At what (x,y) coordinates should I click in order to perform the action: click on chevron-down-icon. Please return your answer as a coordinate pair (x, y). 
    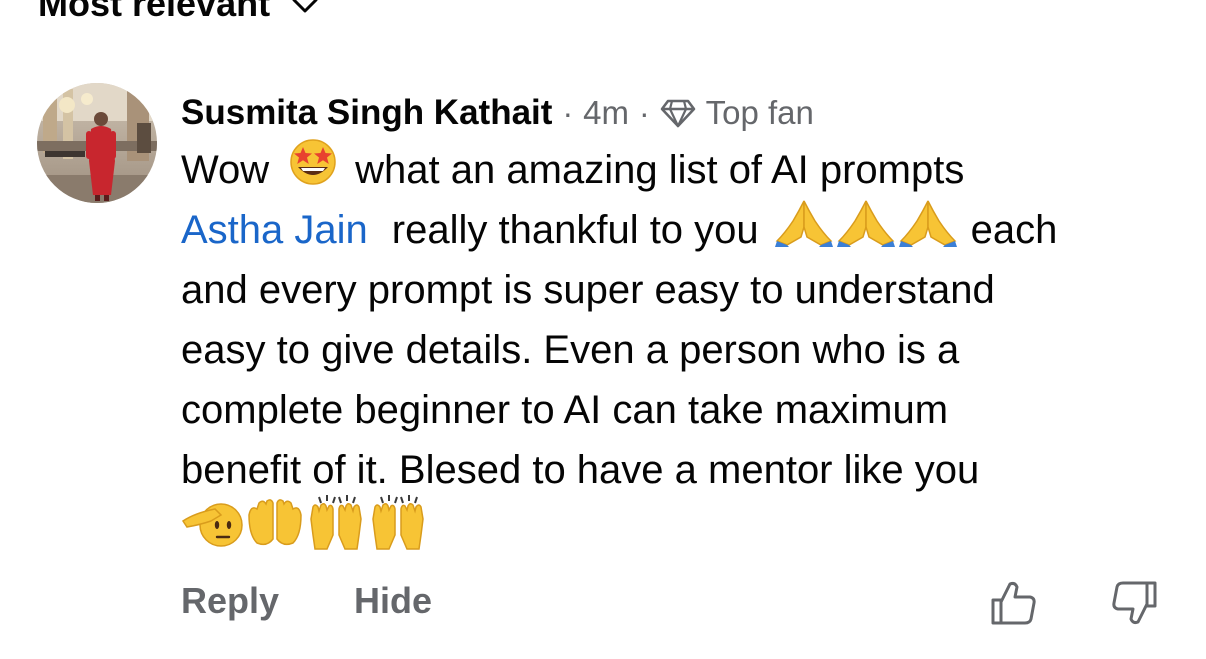
    Looking at the image, I should click on (305, 10).